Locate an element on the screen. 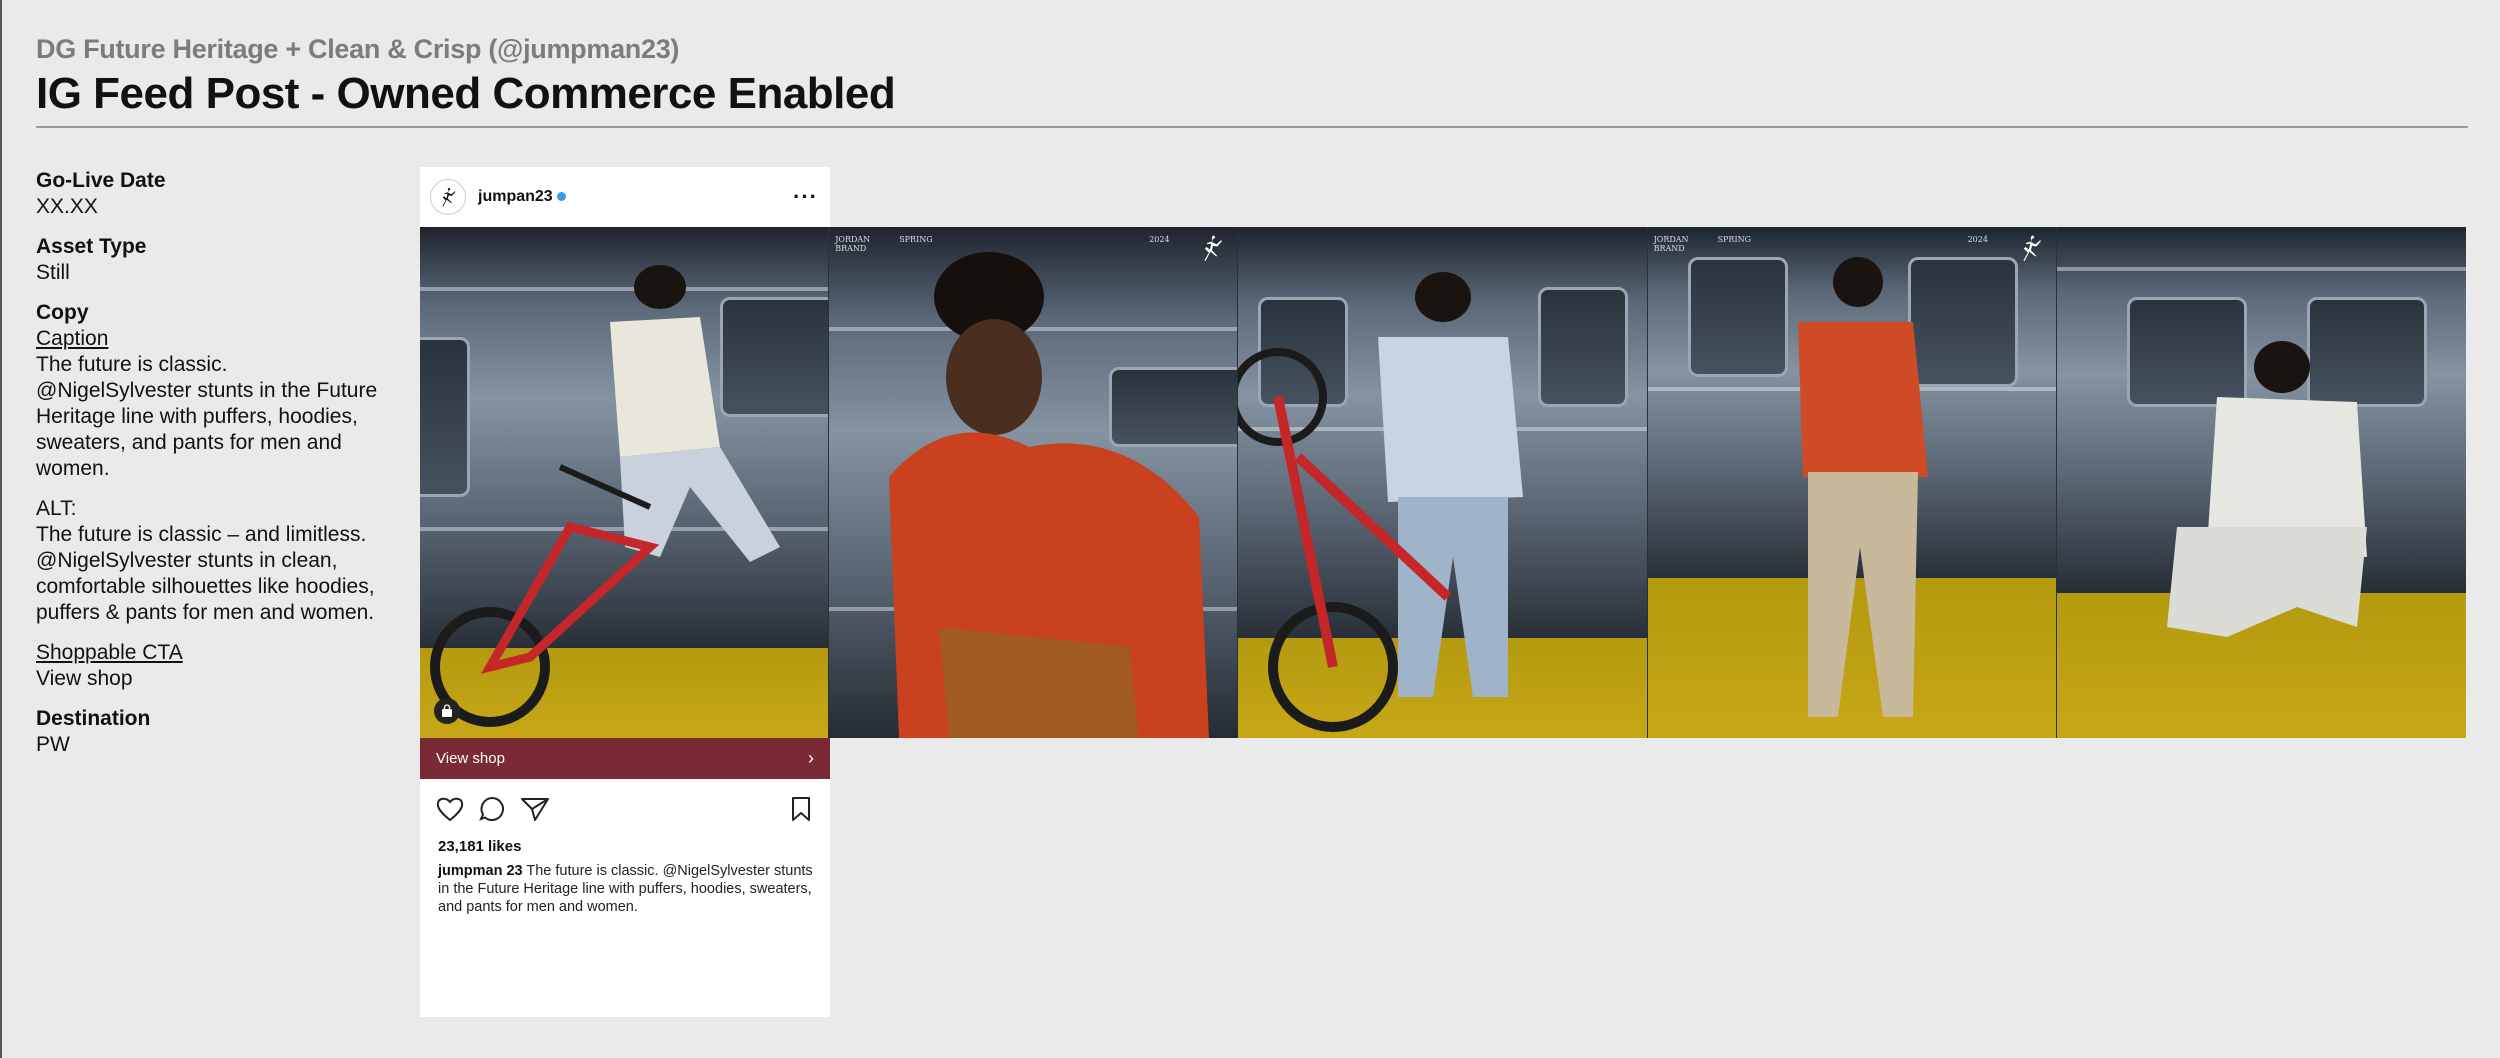  caption-username: jumpman 23 is located at coordinates (480, 871).